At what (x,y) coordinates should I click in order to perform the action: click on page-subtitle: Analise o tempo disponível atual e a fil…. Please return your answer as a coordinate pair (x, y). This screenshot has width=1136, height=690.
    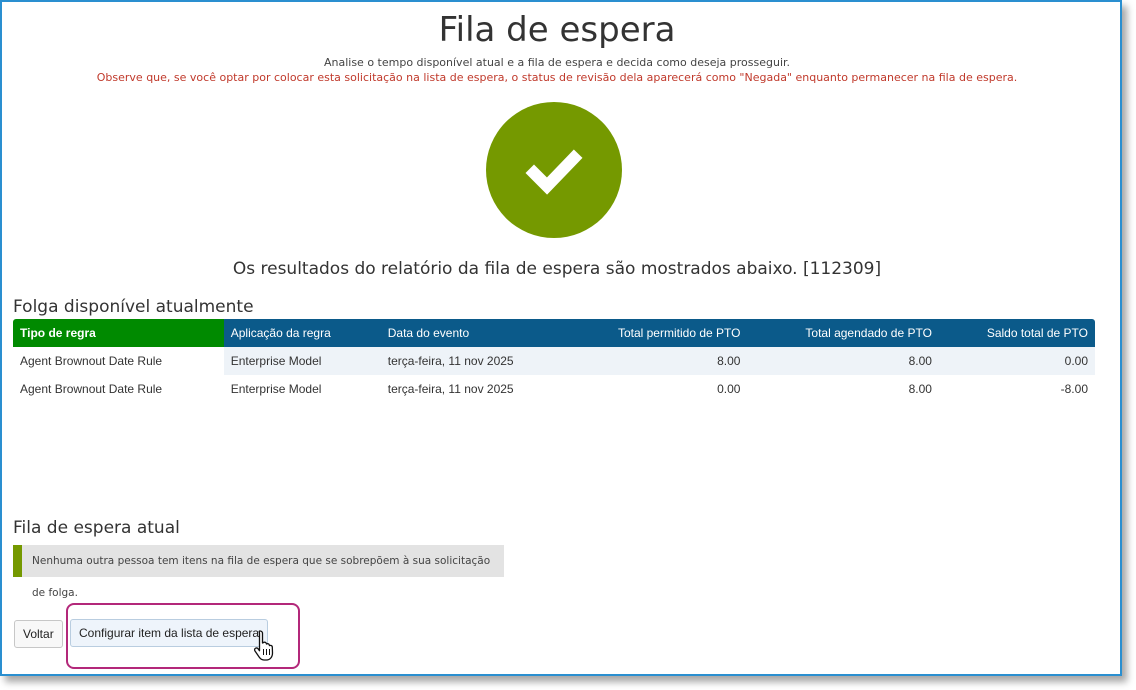
    Looking at the image, I should click on (557, 62).